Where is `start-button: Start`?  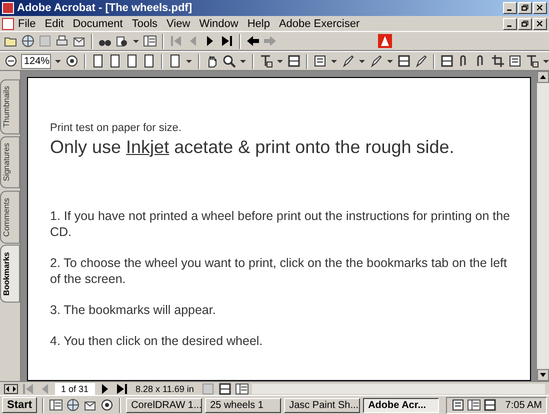
start-button: Start is located at coordinates (20, 405).